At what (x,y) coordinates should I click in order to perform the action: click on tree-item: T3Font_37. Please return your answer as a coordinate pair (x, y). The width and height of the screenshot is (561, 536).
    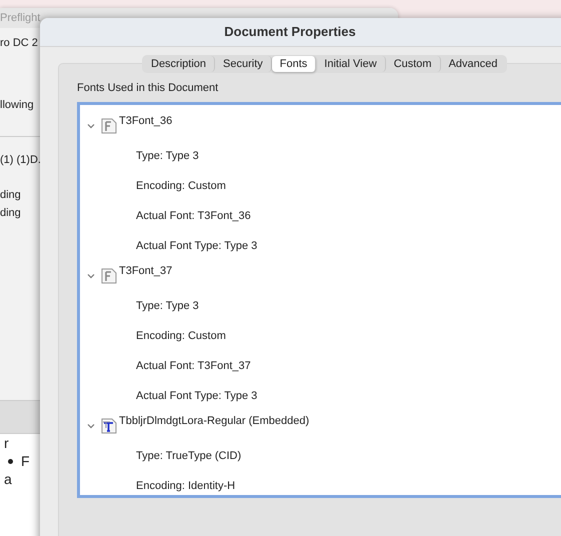
    Looking at the image, I should click on (145, 271).